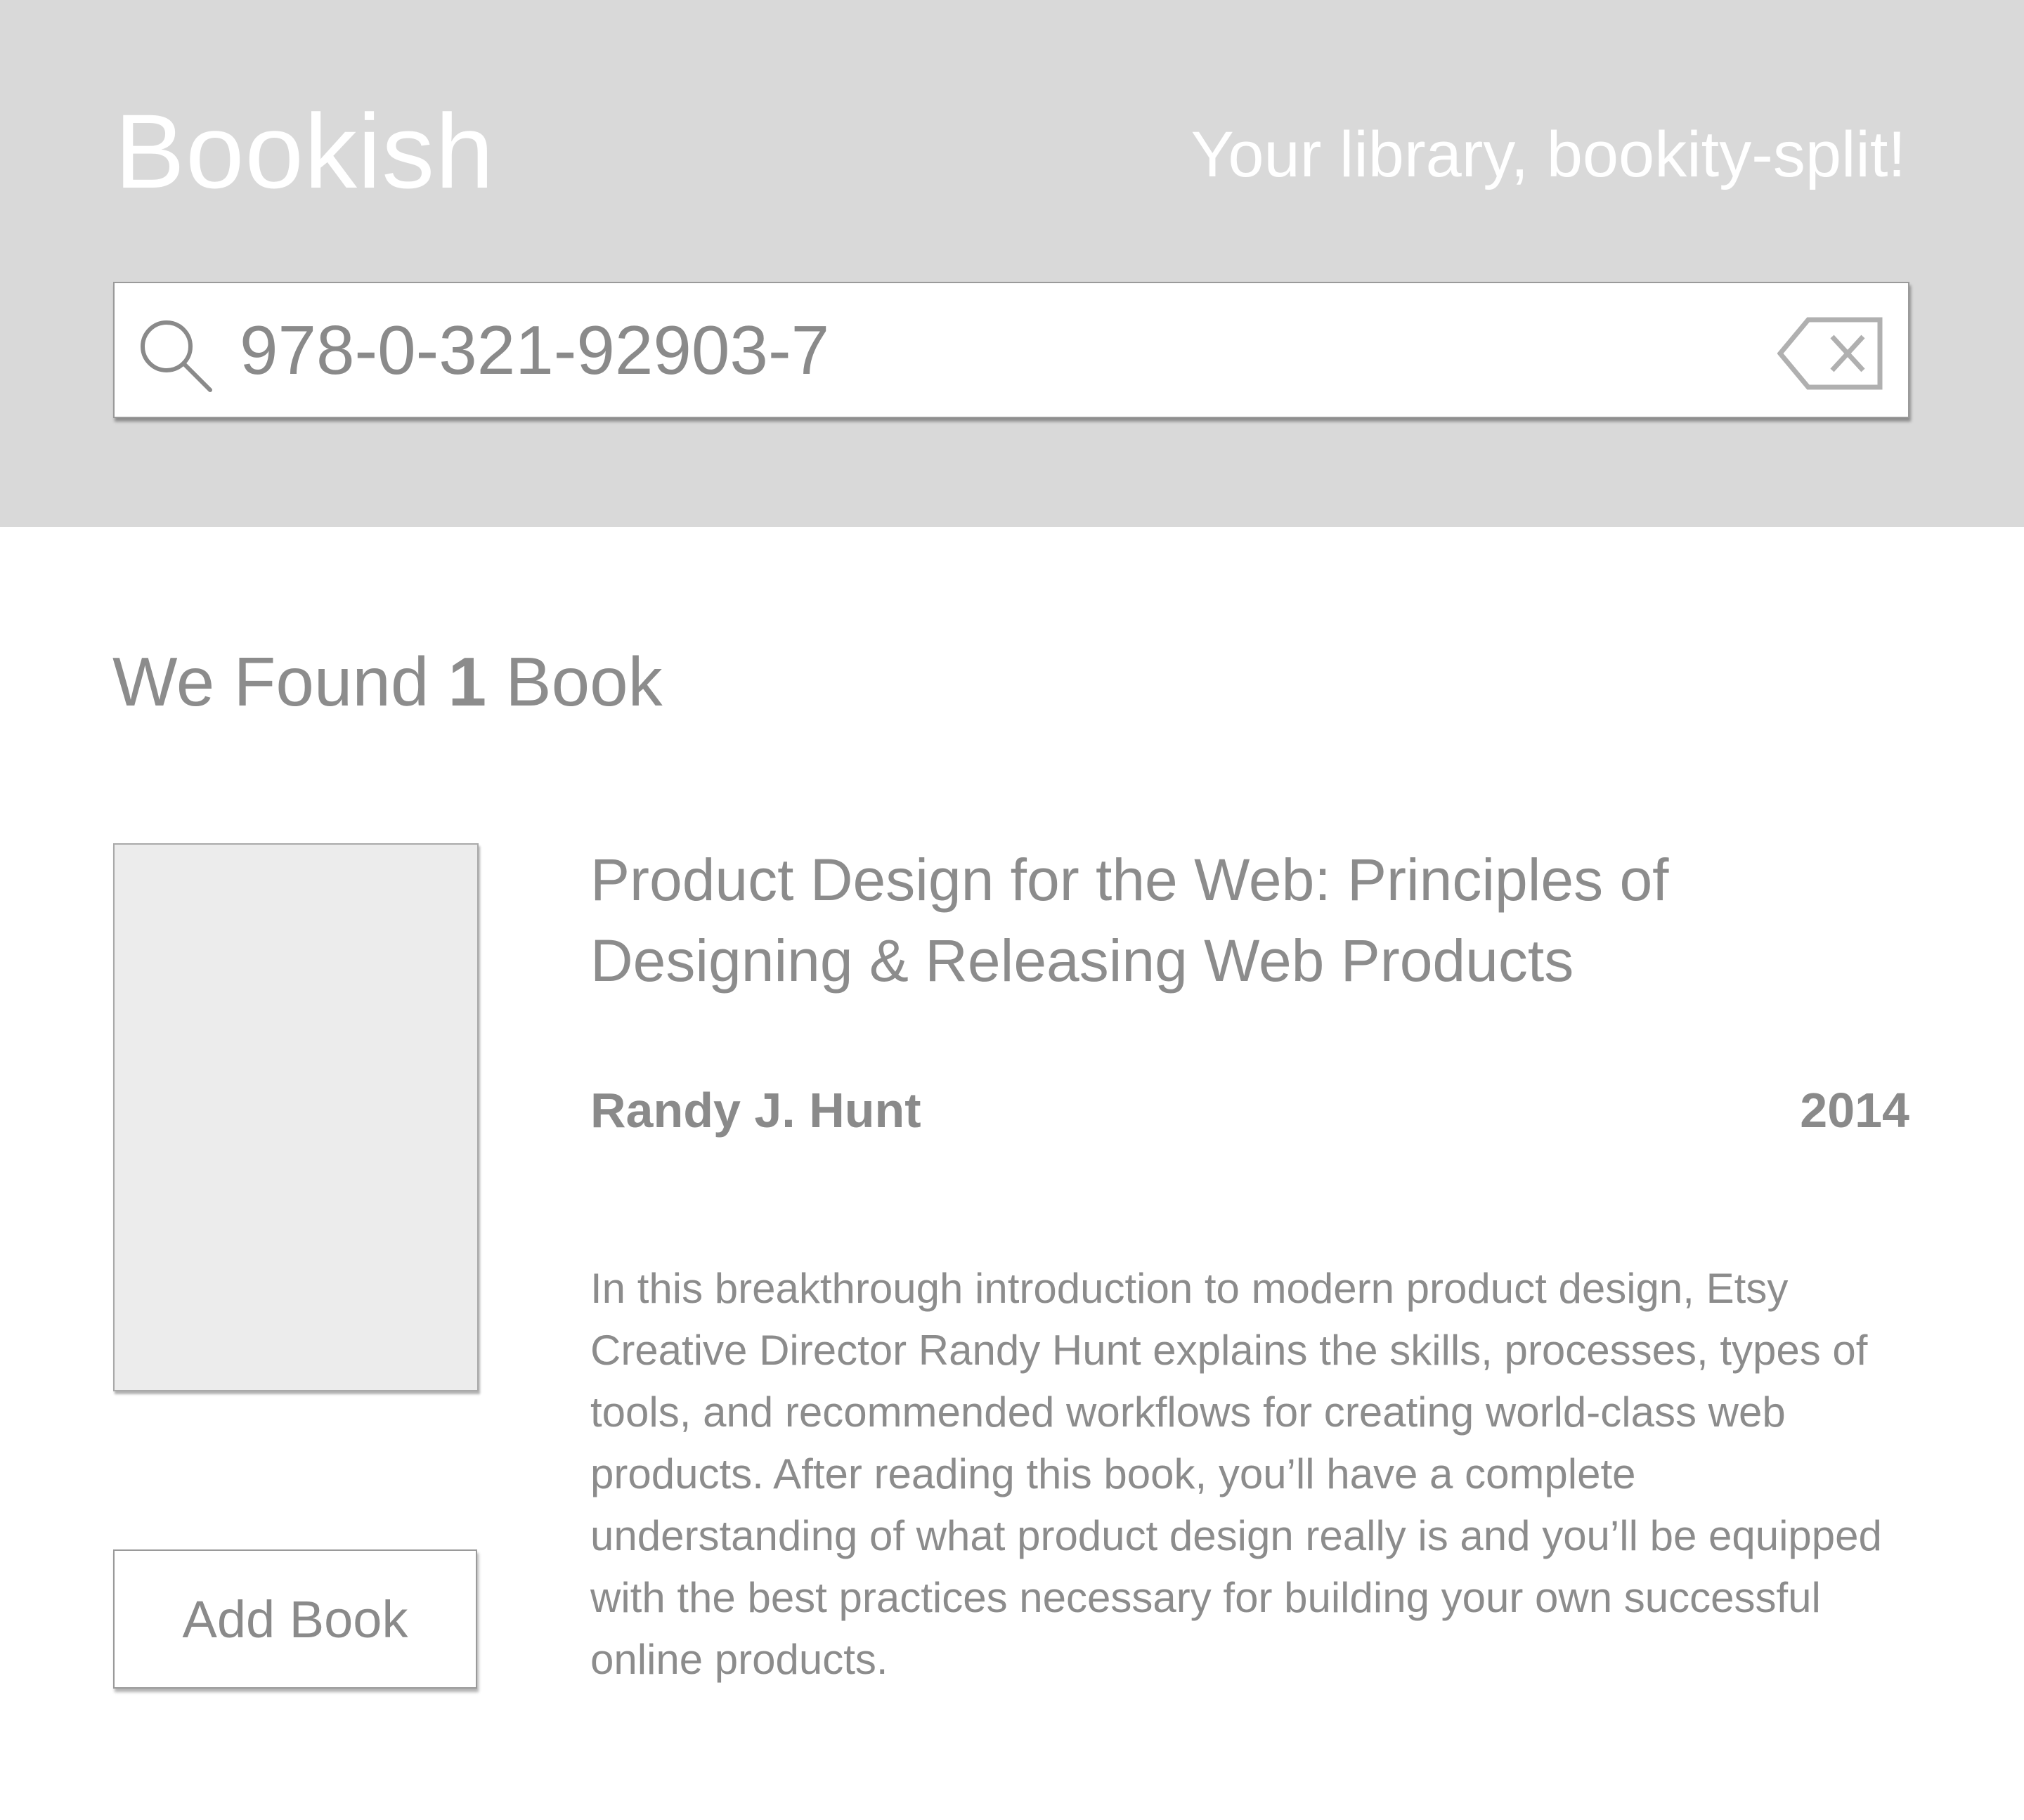 The width and height of the screenshot is (2024, 1820). Describe the element at coordinates (574, 681) in the screenshot. I see `results-suffix: Book` at that location.